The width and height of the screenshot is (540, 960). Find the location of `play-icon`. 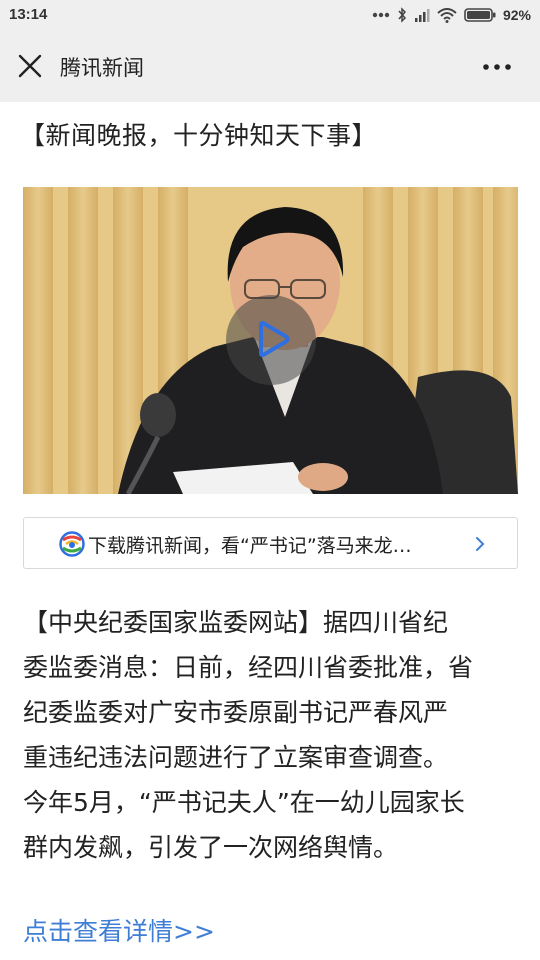

play-icon is located at coordinates (274, 339).